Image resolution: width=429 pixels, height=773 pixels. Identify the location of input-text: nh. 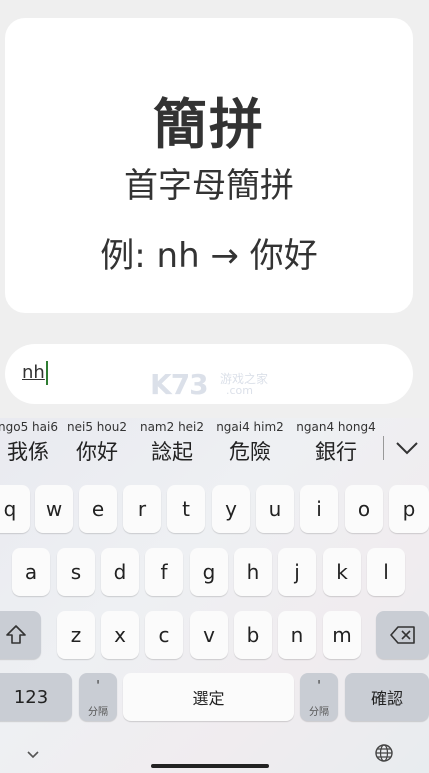
(33, 372).